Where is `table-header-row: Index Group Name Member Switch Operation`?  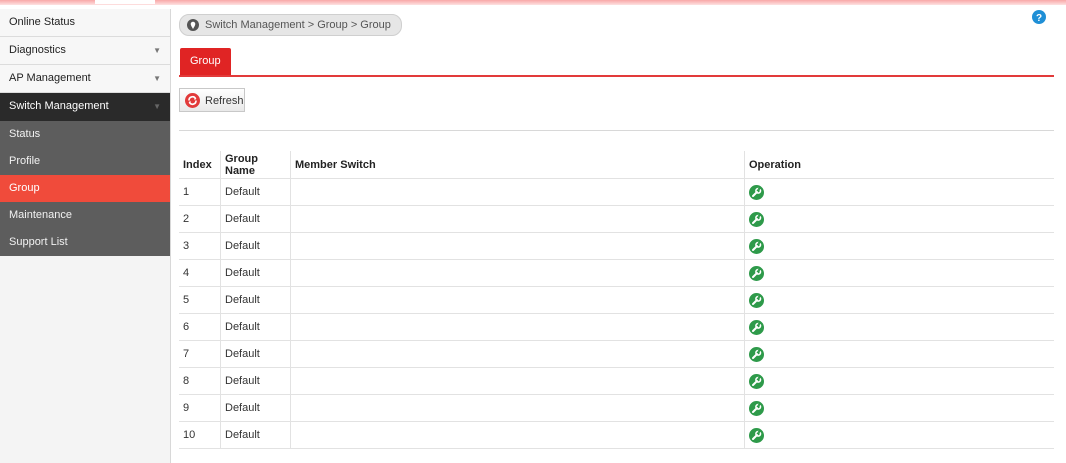 table-header-row: Index Group Name Member Switch Operation is located at coordinates (616, 165).